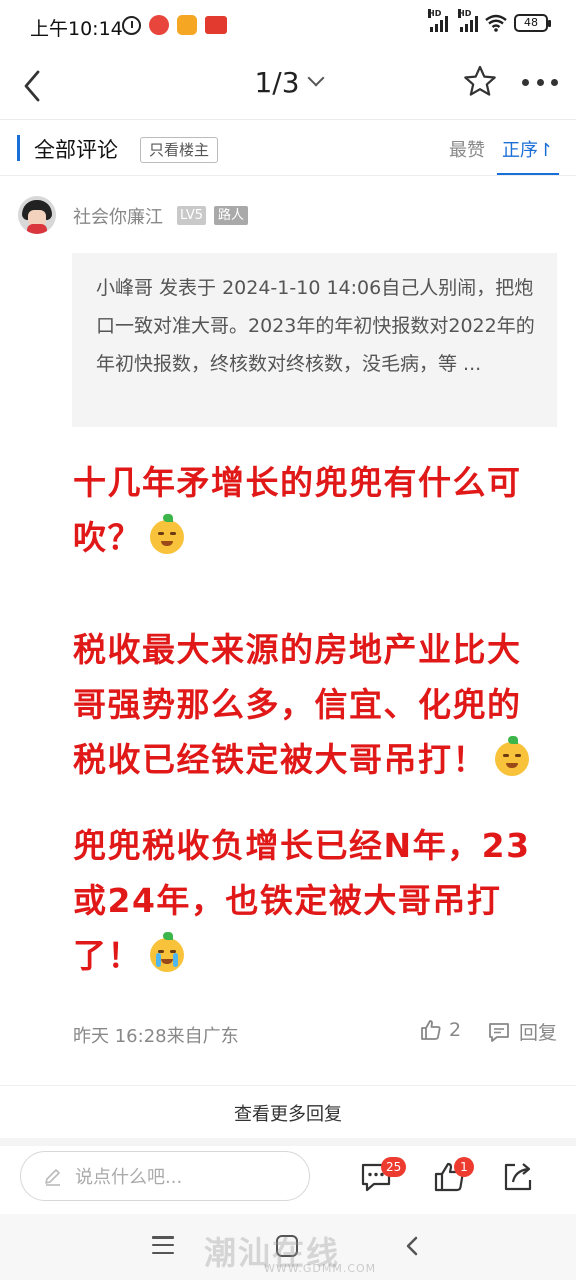 The width and height of the screenshot is (576, 1280). What do you see at coordinates (167, 534) in the screenshot?
I see `yawn-emoji-icon` at bounding box center [167, 534].